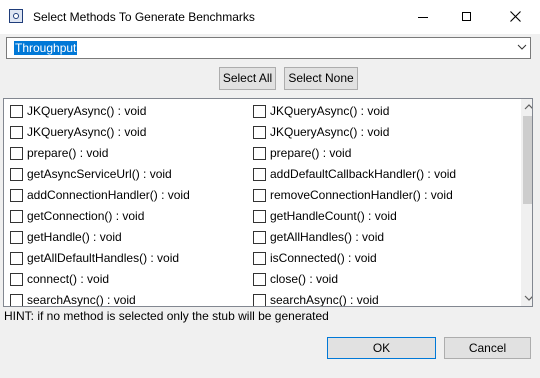 The width and height of the screenshot is (540, 378). I want to click on scroll-up-button, so click(526, 107).